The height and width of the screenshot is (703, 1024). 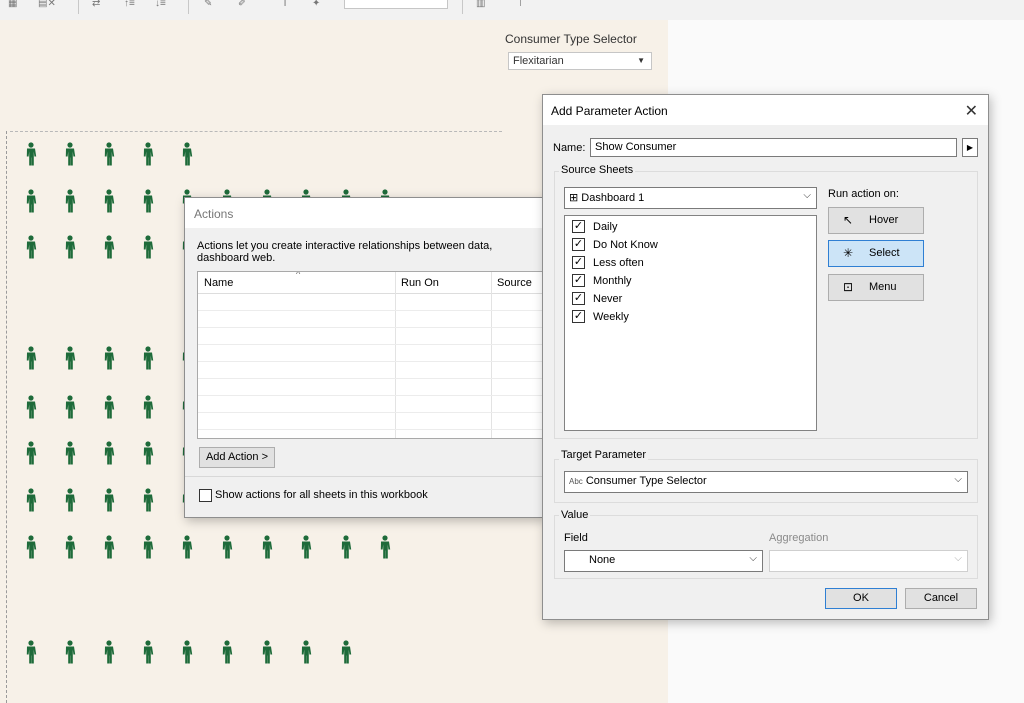 I want to click on dialog-title: Add Parameter Action, so click(x=765, y=110).